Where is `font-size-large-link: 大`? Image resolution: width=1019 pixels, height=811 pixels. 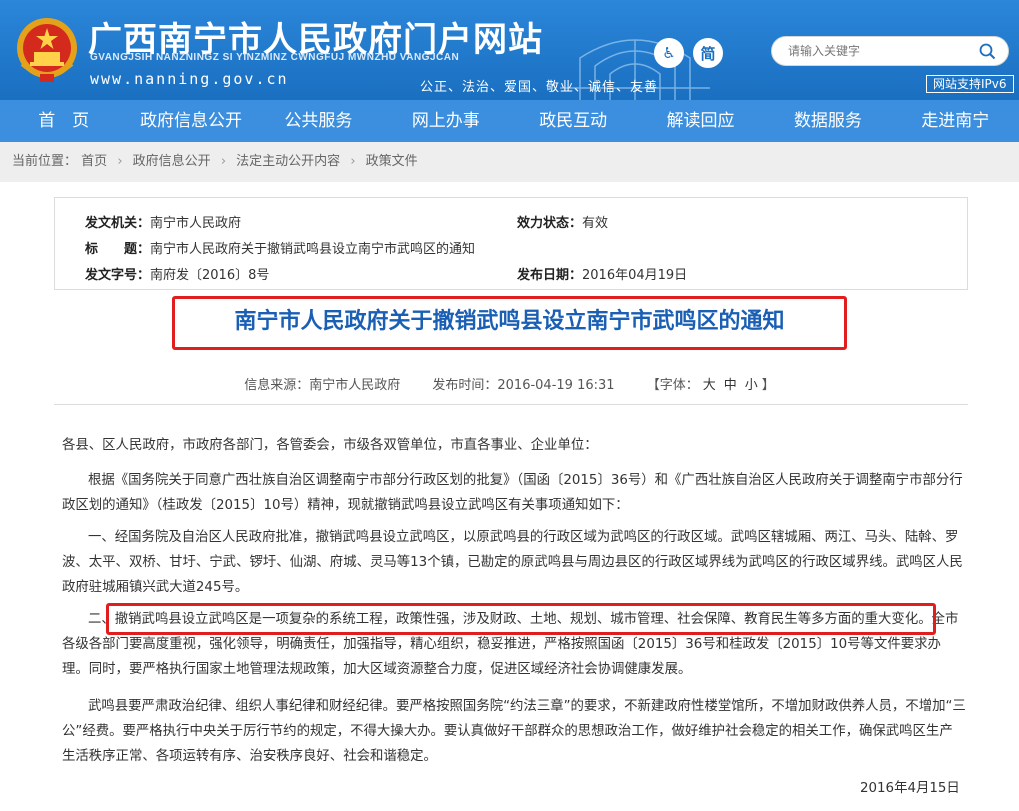 font-size-large-link: 大 is located at coordinates (709, 385).